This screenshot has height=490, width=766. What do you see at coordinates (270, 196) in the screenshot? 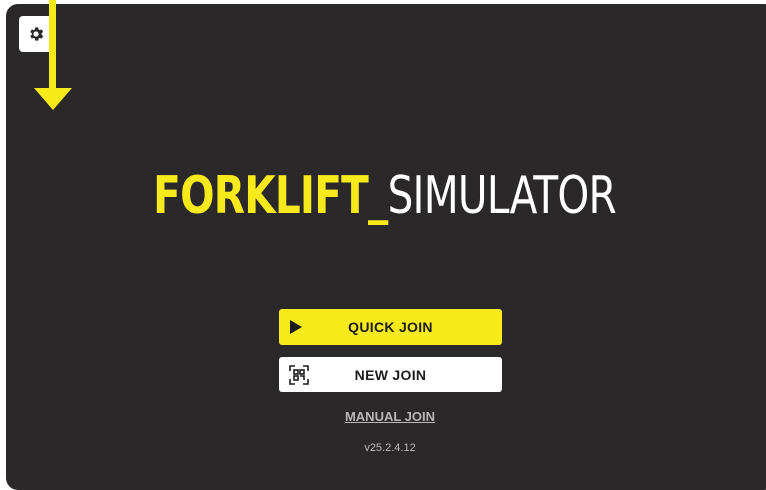
I see `title-brand: FORKLIFT_` at bounding box center [270, 196].